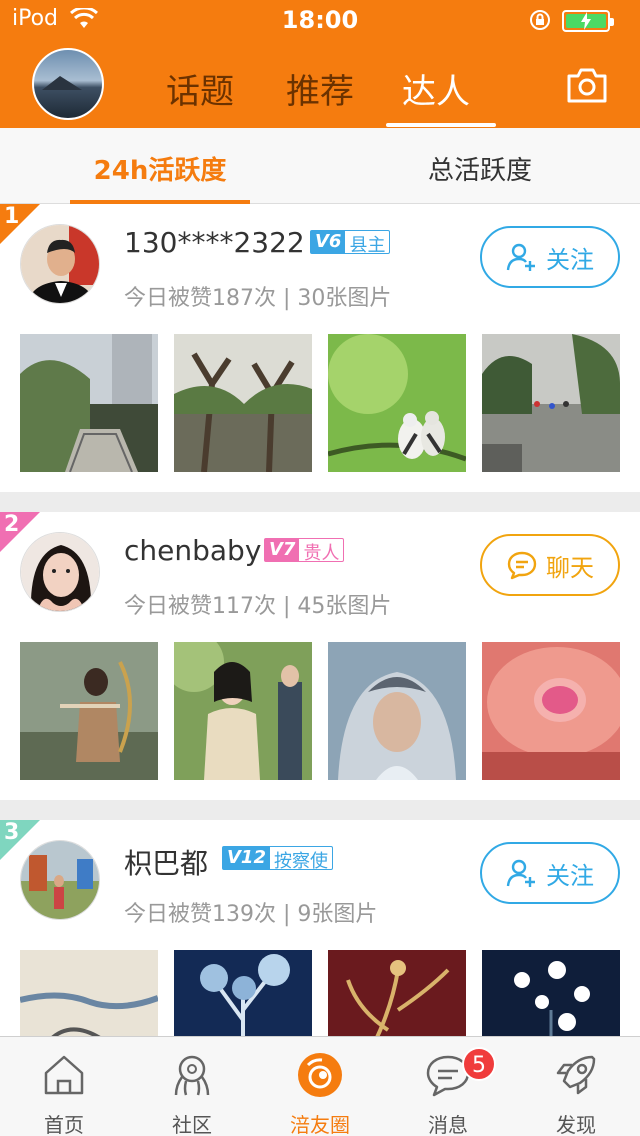  Describe the element at coordinates (586, 21) in the screenshot. I see `charging-icon` at that location.